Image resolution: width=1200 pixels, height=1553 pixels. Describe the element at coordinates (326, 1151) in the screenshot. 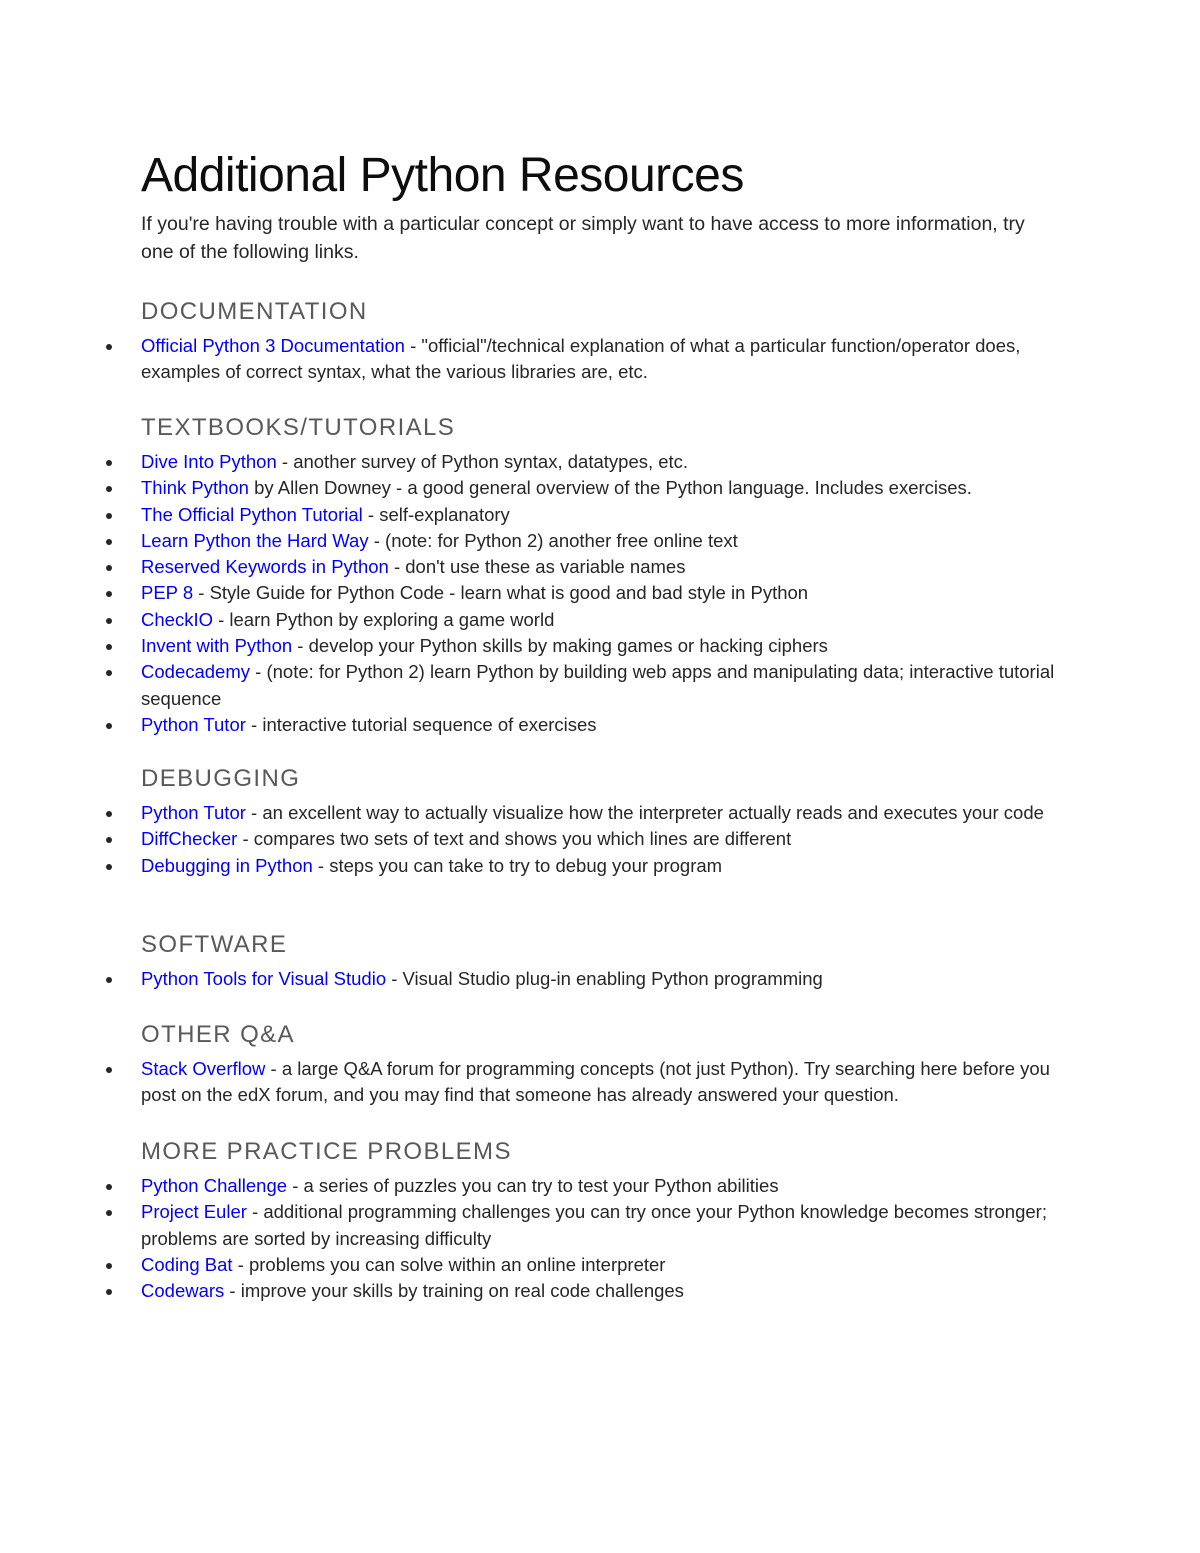

I see `section-heading: MORE PRACTICE PROBLEMS` at that location.